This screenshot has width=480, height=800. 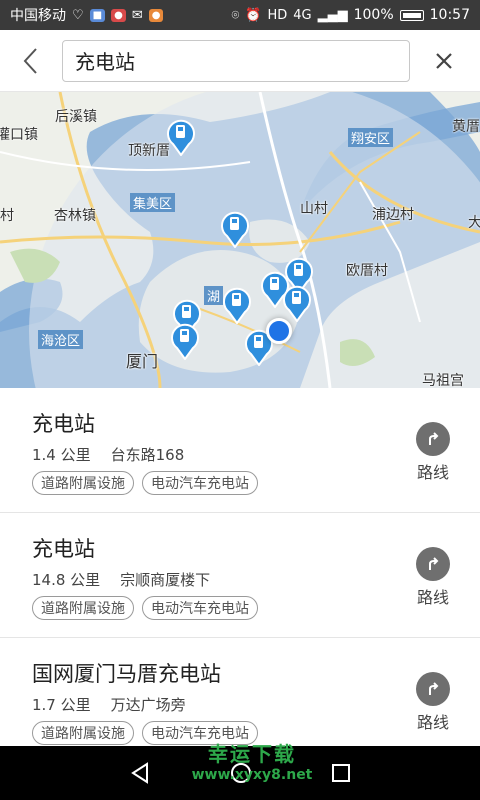 What do you see at coordinates (165, 580) in the screenshot?
I see `result-address: 宗顺商厦楼下` at bounding box center [165, 580].